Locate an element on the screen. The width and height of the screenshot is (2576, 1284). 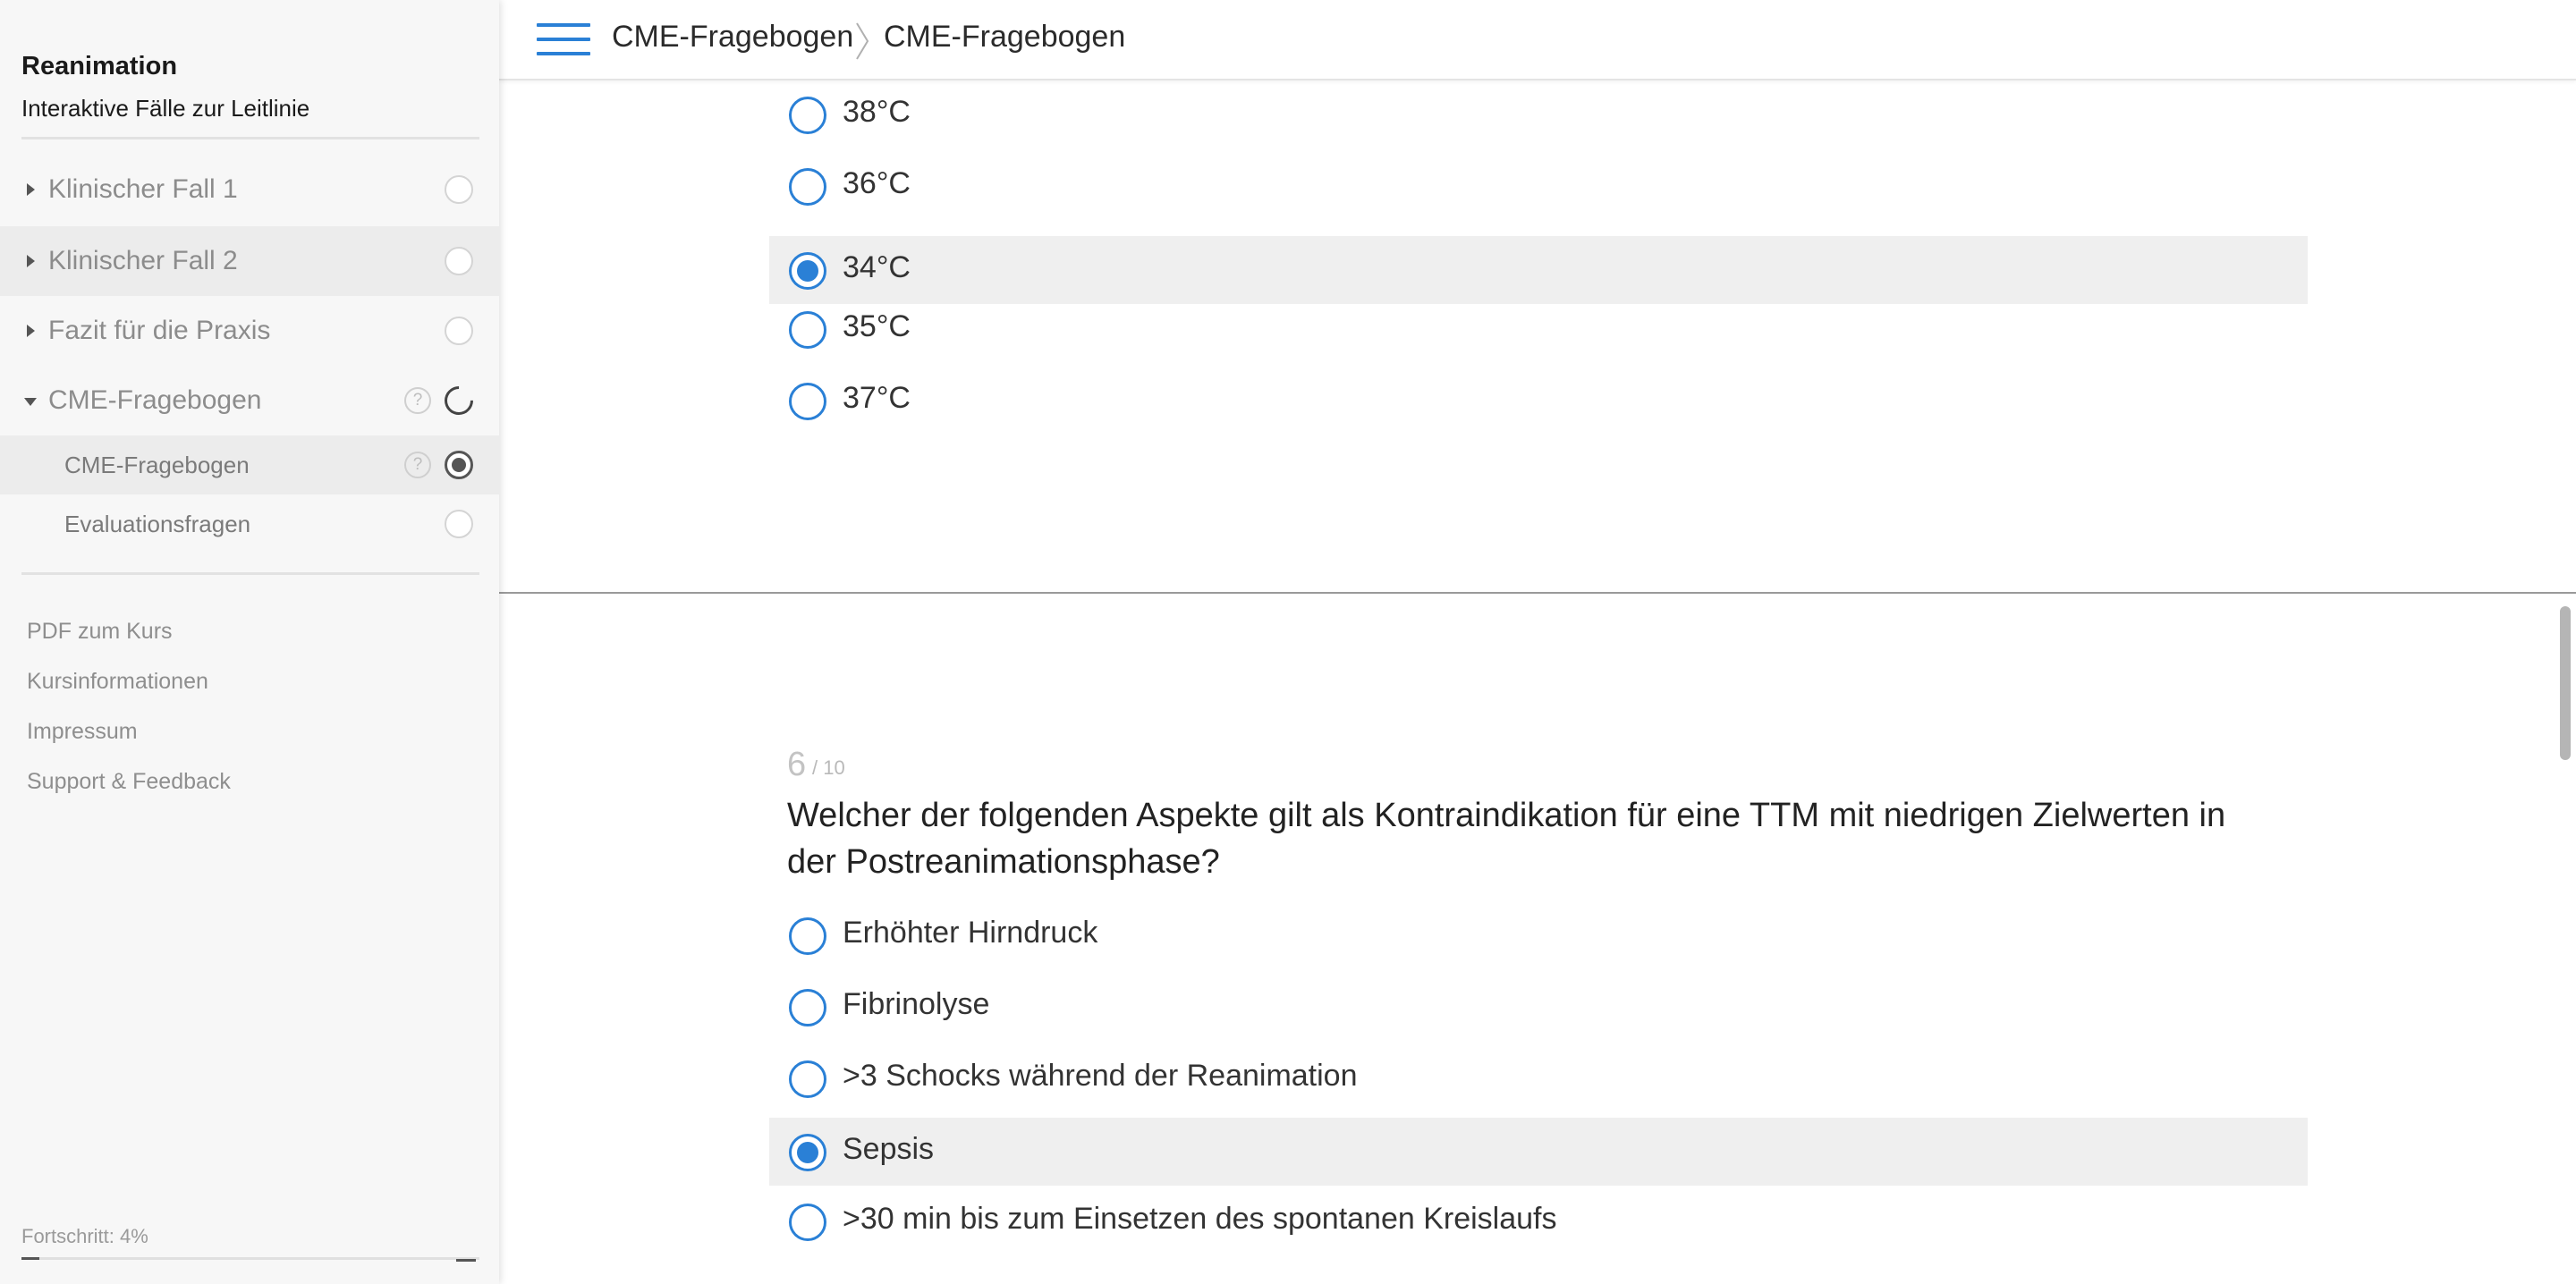
link-support-feedback: Support & Feedback is located at coordinates (129, 782).